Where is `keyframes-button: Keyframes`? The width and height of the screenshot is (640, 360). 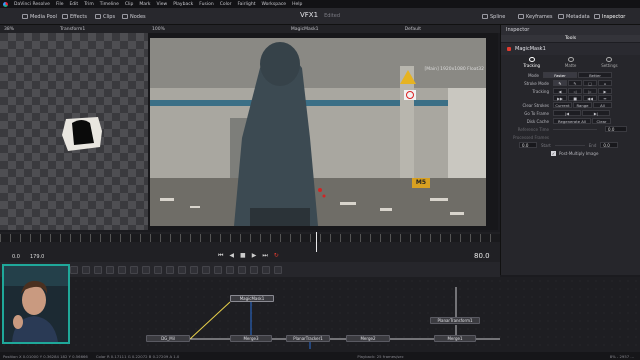 keyframes-button: Keyframes is located at coordinates (535, 16).